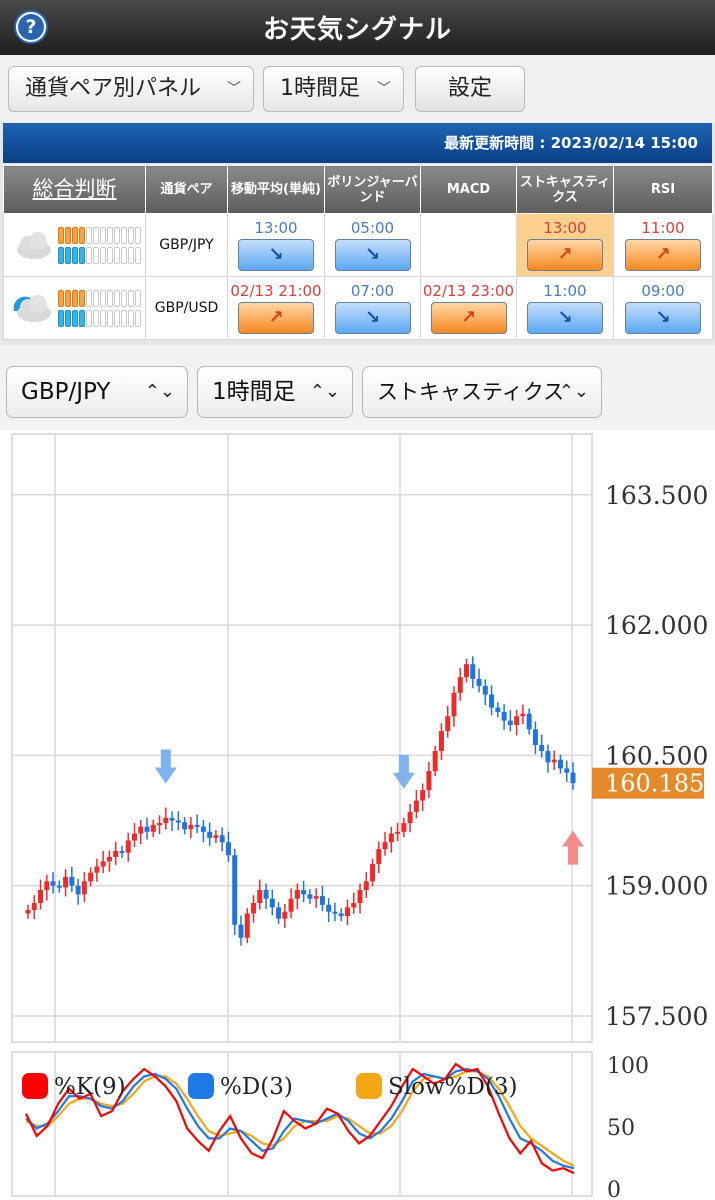 The height and width of the screenshot is (1200, 715). What do you see at coordinates (74, 189) in the screenshot?
I see `column-header-overall: 総合判断` at bounding box center [74, 189].